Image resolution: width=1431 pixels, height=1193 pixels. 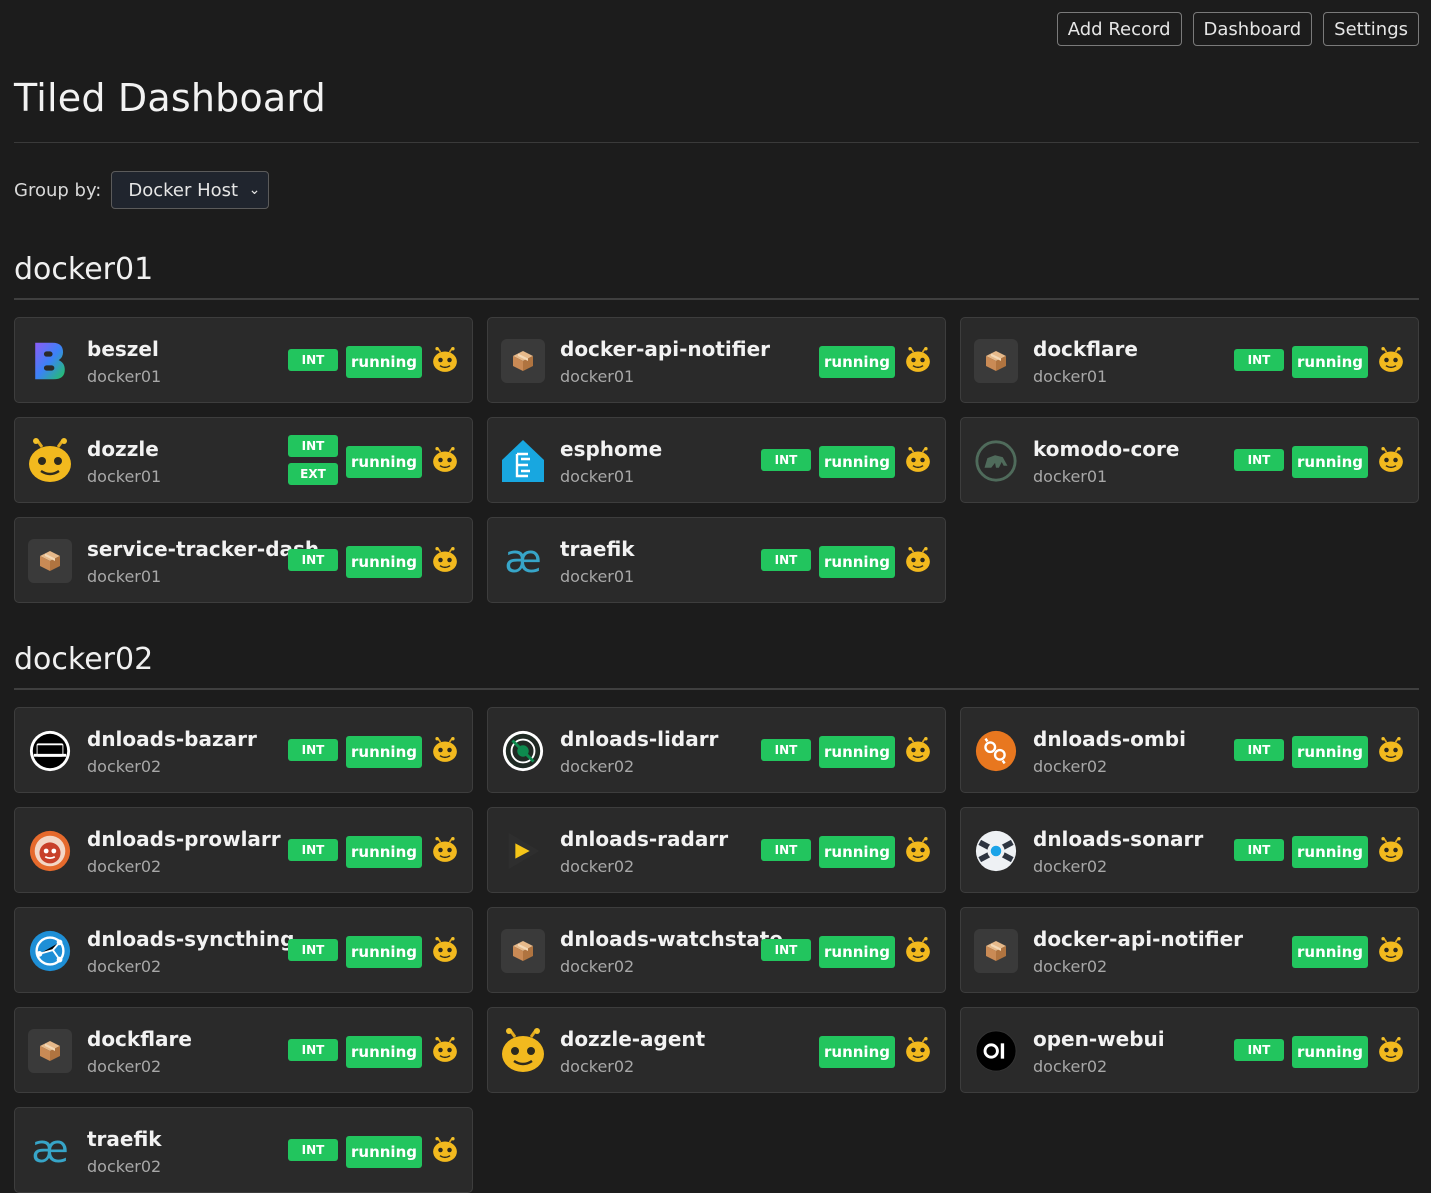 I want to click on service-card: beszel docker01 INT running, so click(x=243, y=360).